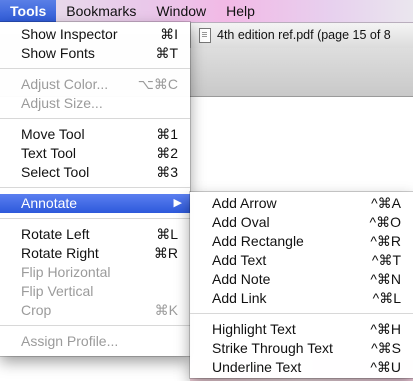 This screenshot has height=381, width=413. What do you see at coordinates (58, 53) in the screenshot?
I see `menu-item-label: Show Fonts` at bounding box center [58, 53].